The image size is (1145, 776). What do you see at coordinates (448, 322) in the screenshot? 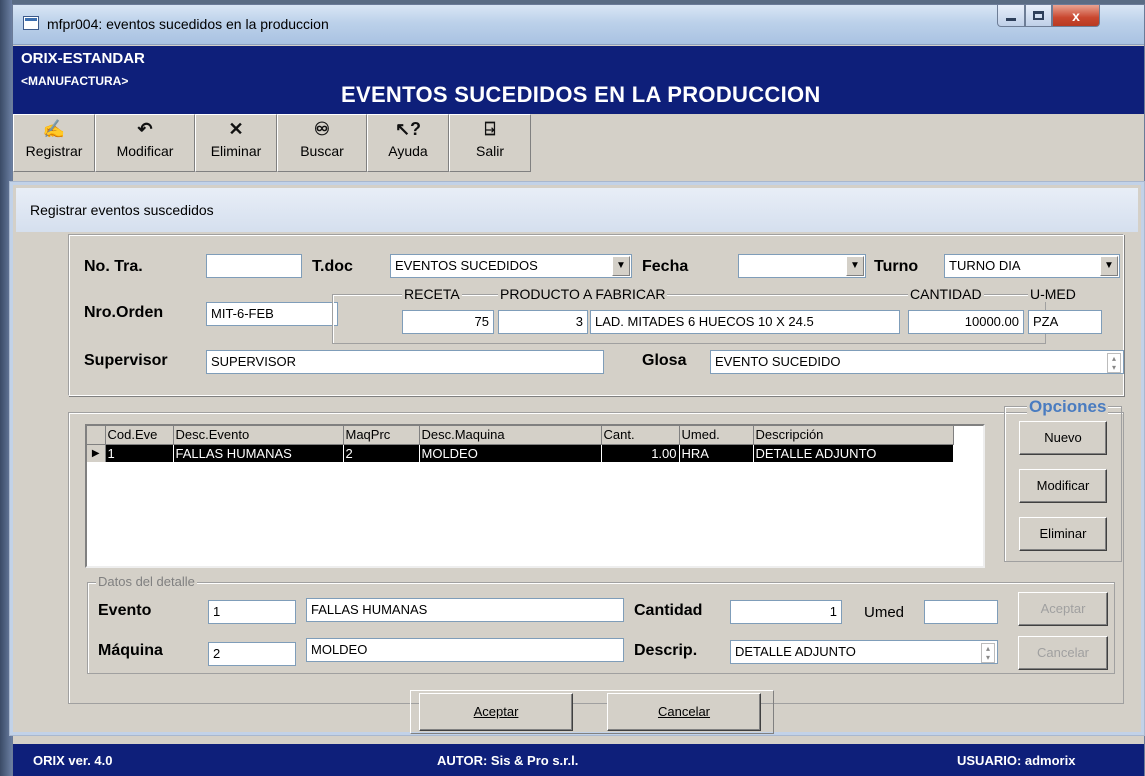
I see `receta-field: 75` at bounding box center [448, 322].